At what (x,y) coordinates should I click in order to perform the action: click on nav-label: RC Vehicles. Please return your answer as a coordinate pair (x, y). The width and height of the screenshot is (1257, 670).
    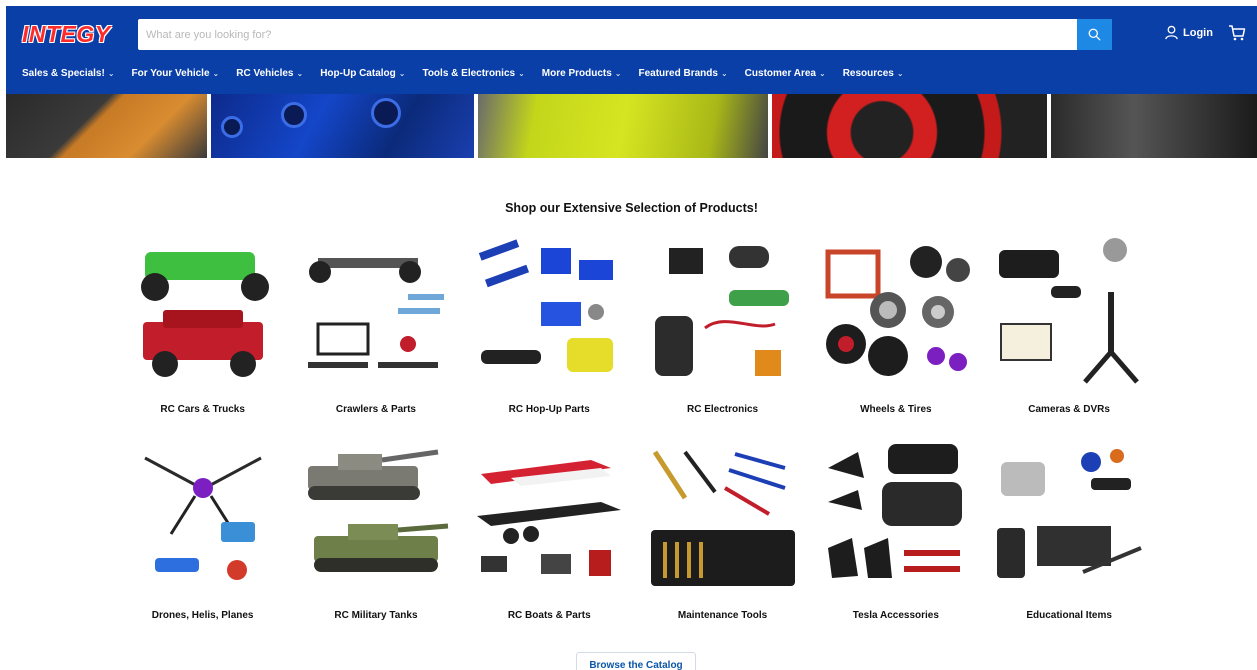
    Looking at the image, I should click on (265, 73).